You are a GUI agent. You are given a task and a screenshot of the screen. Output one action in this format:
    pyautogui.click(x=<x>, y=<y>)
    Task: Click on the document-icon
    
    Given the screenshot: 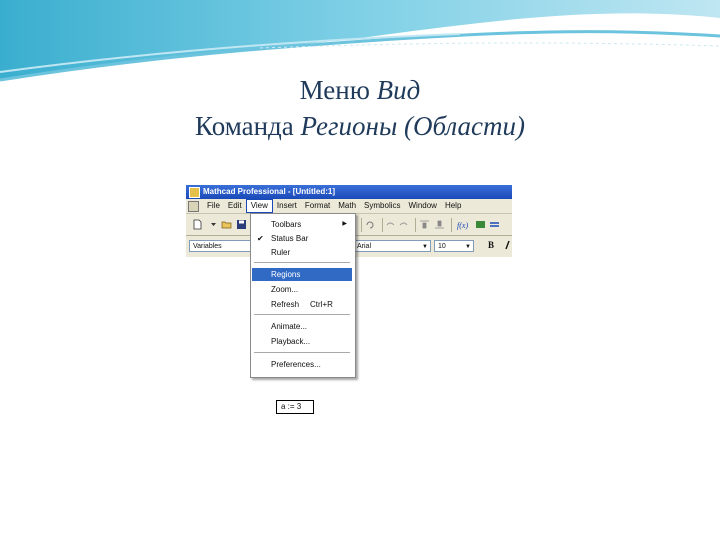 What is the action you would take?
    pyautogui.click(x=193, y=206)
    